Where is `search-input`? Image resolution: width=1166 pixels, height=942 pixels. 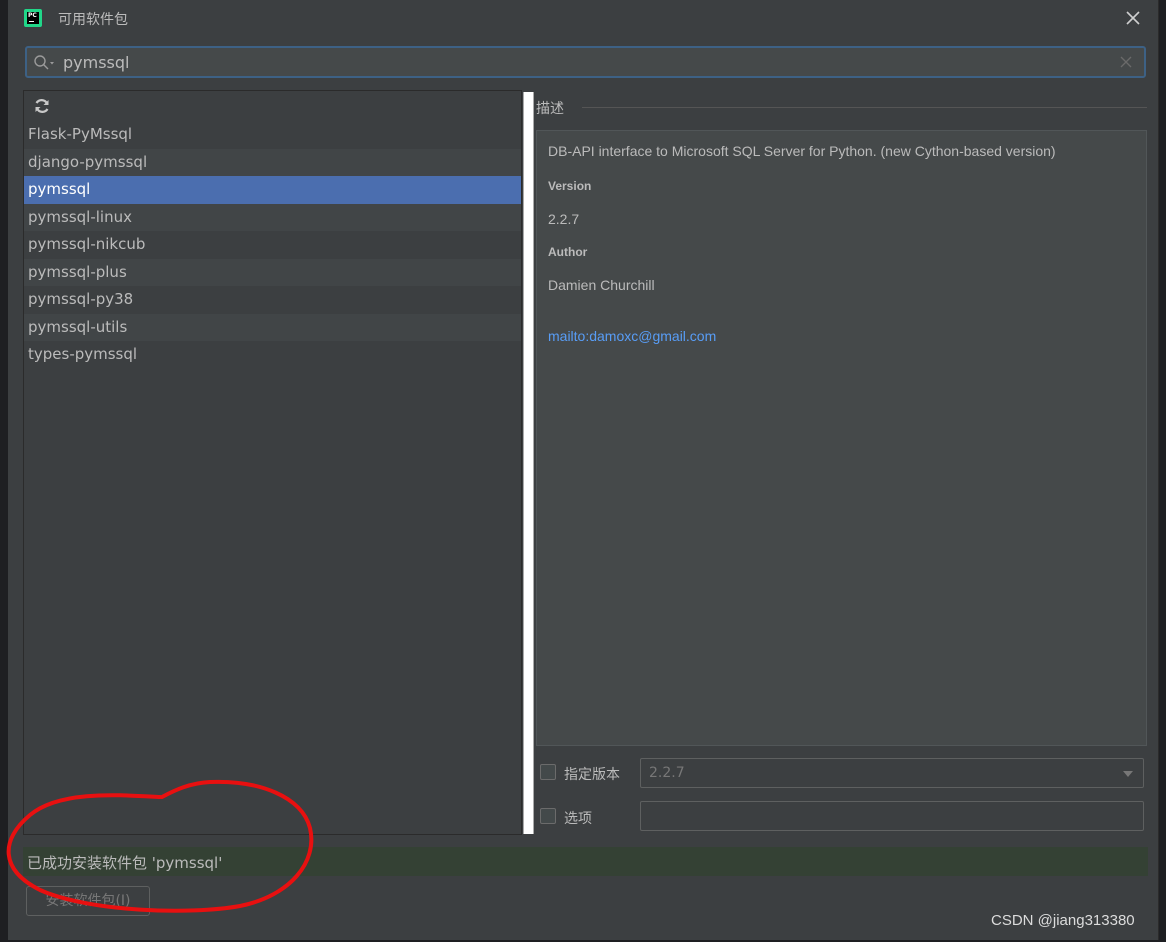 search-input is located at coordinates (583, 62).